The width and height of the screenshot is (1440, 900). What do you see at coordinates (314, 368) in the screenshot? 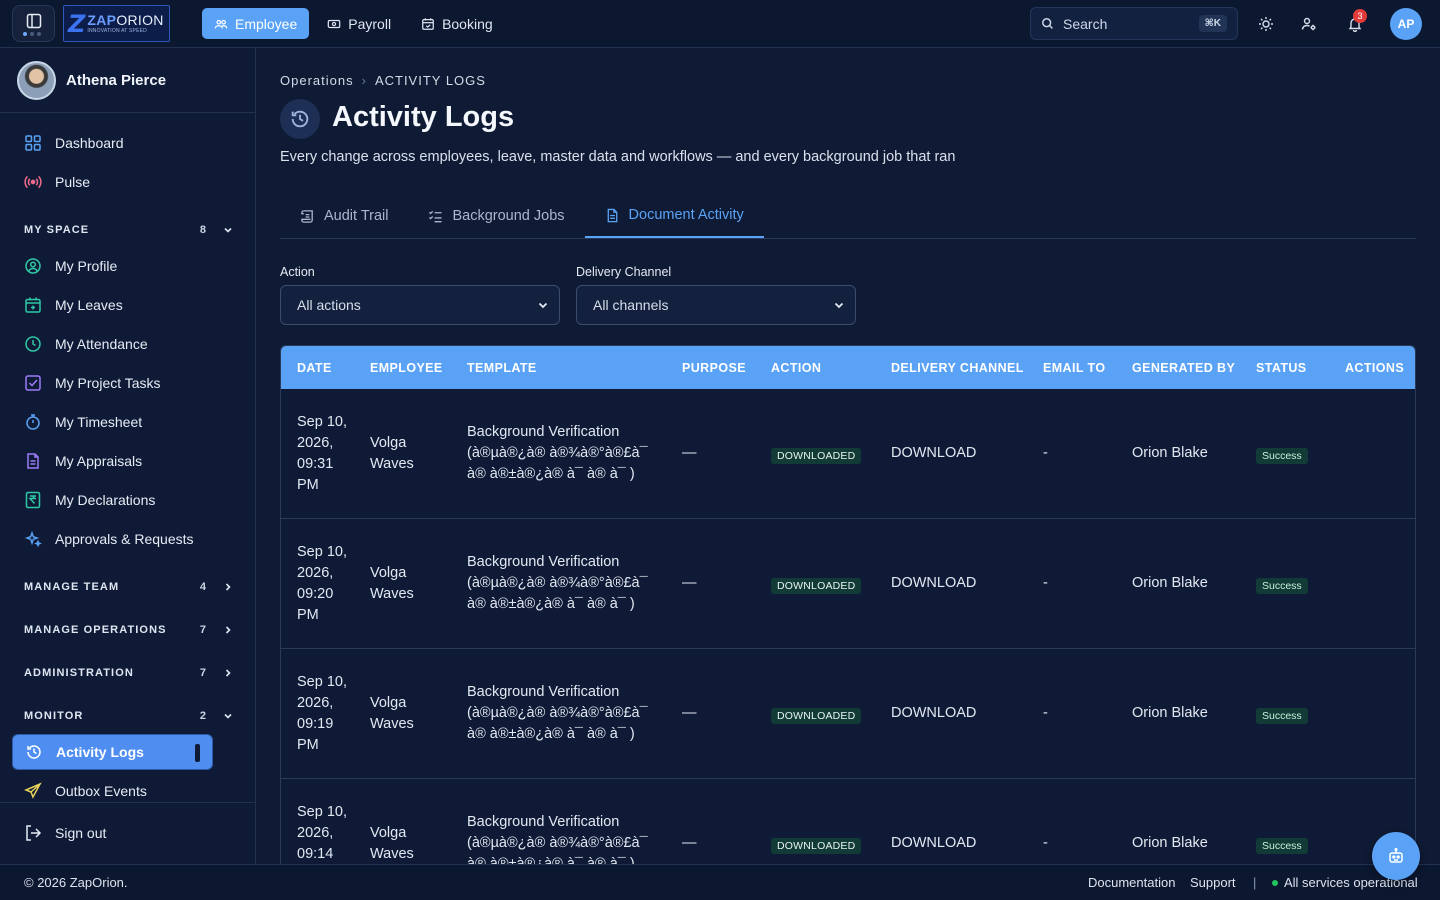
I see `column-header-date: DATE` at bounding box center [314, 368].